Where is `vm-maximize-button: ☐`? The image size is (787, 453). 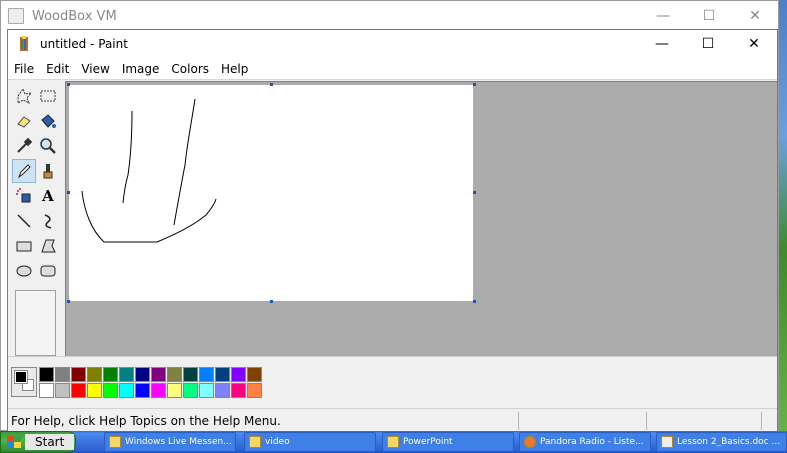
vm-maximize-button: ☐ is located at coordinates (709, 16).